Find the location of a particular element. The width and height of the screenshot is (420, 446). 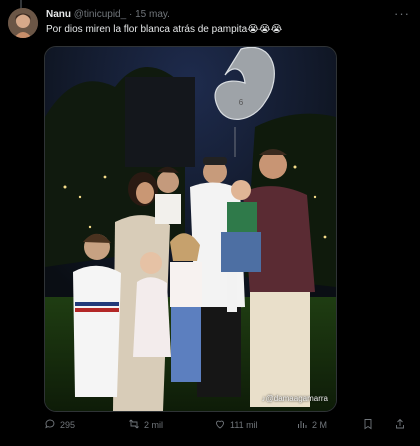

author-handle: @tinicupid_ is located at coordinates (100, 14).